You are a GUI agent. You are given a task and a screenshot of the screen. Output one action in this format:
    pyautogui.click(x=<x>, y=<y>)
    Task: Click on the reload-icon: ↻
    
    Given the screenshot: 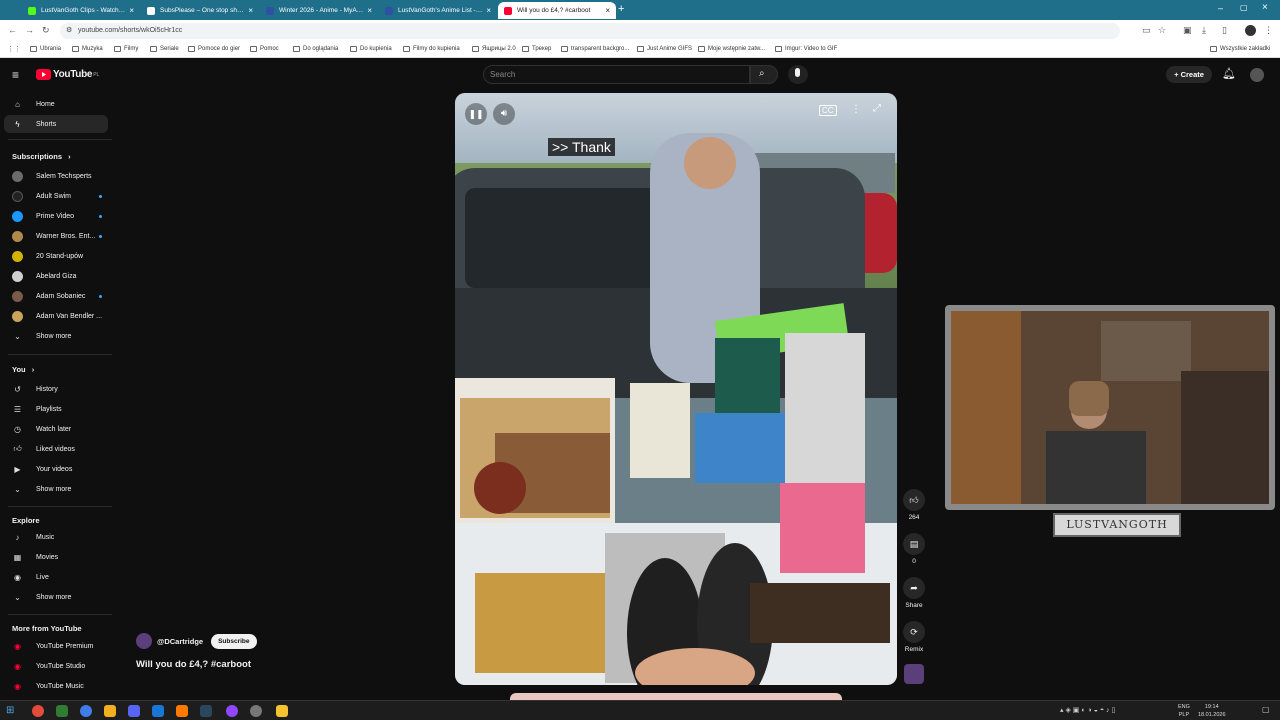 What is the action you would take?
    pyautogui.click(x=46, y=30)
    